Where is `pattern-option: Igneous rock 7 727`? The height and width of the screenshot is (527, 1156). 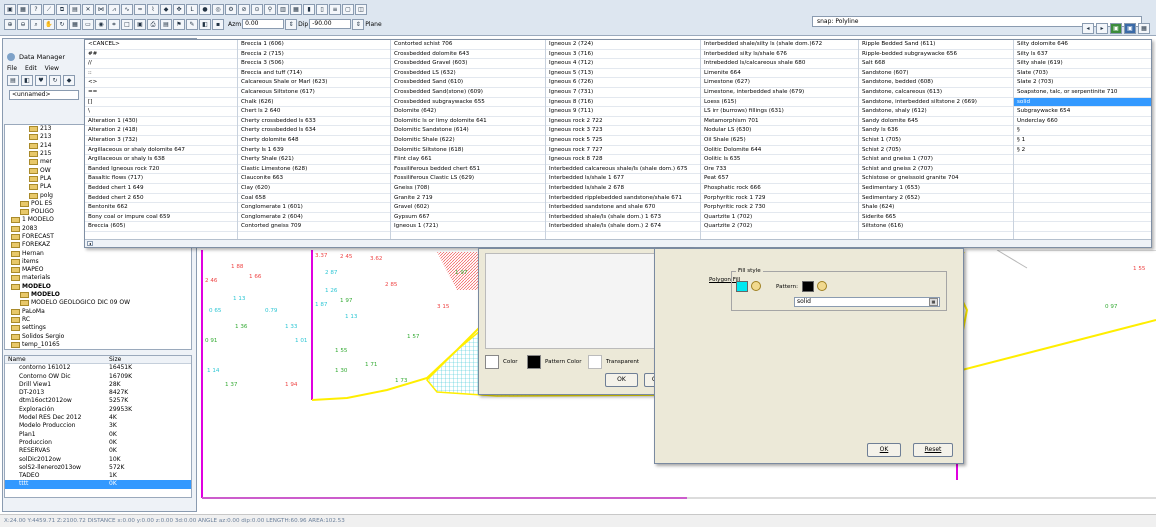
pattern-option: Igneous rock 7 727 is located at coordinates (623, 151).